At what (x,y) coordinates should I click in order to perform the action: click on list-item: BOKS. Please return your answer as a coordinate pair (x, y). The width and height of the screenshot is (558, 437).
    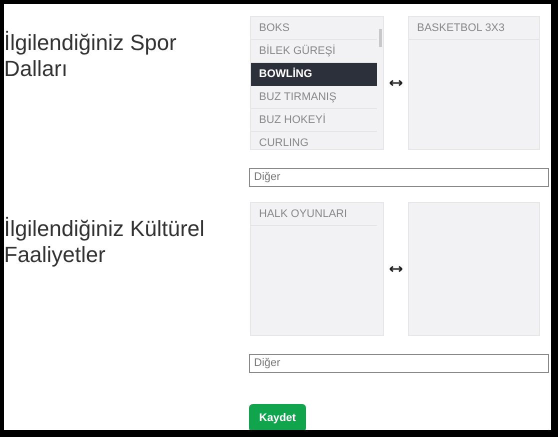
    Looking at the image, I should click on (314, 28).